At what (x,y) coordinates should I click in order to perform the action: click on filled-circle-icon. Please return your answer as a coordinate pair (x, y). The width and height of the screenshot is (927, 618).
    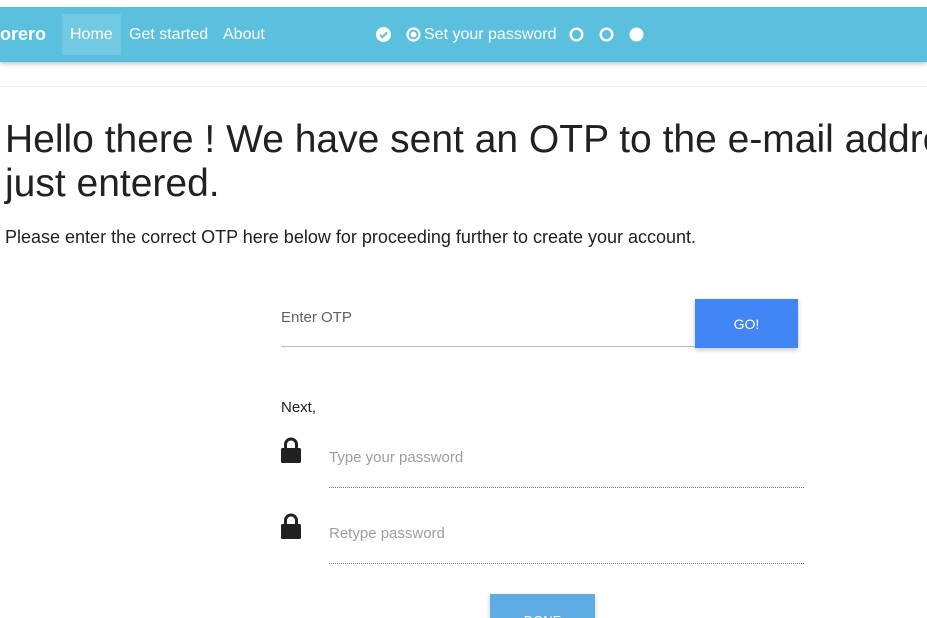
    Looking at the image, I should click on (636, 34).